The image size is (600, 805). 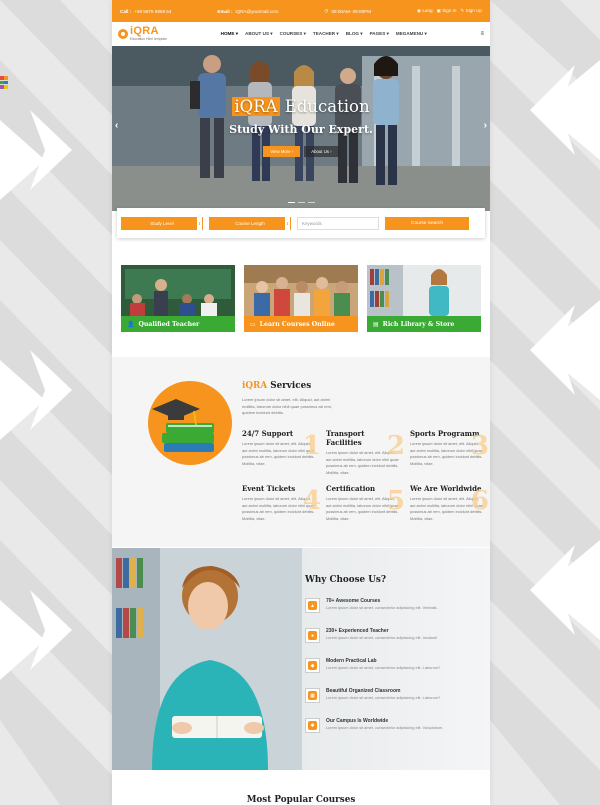 I want to click on feature-card-library: ▤ Rich Library & Store, so click(x=424, y=298).